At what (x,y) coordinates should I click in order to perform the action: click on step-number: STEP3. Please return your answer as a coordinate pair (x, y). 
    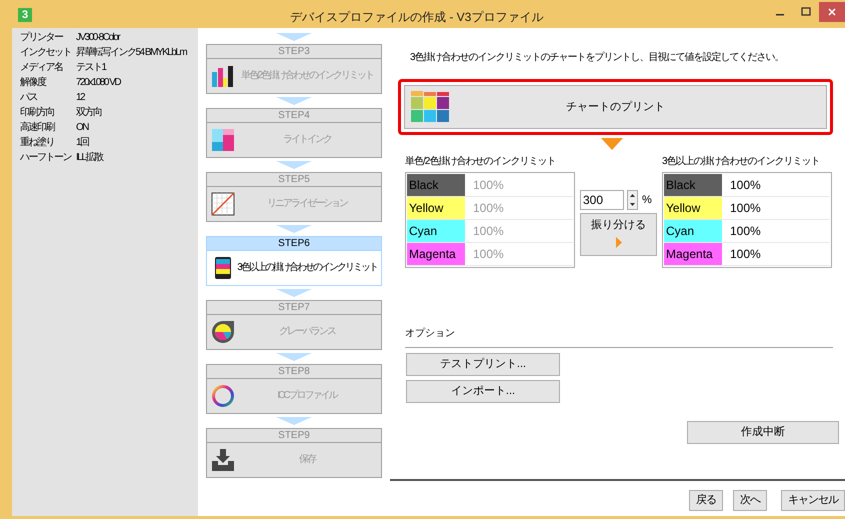
    Looking at the image, I should click on (294, 52).